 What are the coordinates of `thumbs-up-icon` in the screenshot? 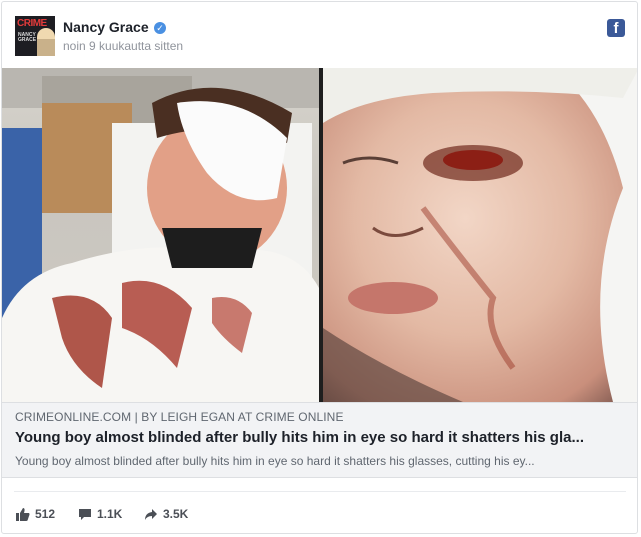 It's located at (23, 514).